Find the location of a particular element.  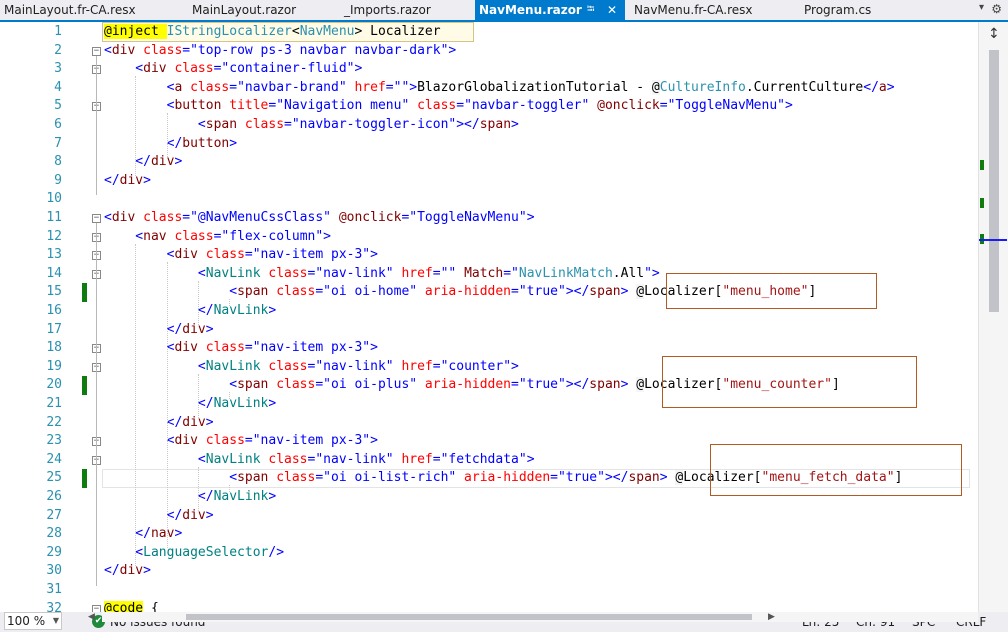

code-token: "nav-item px-3" is located at coordinates (311, 441).